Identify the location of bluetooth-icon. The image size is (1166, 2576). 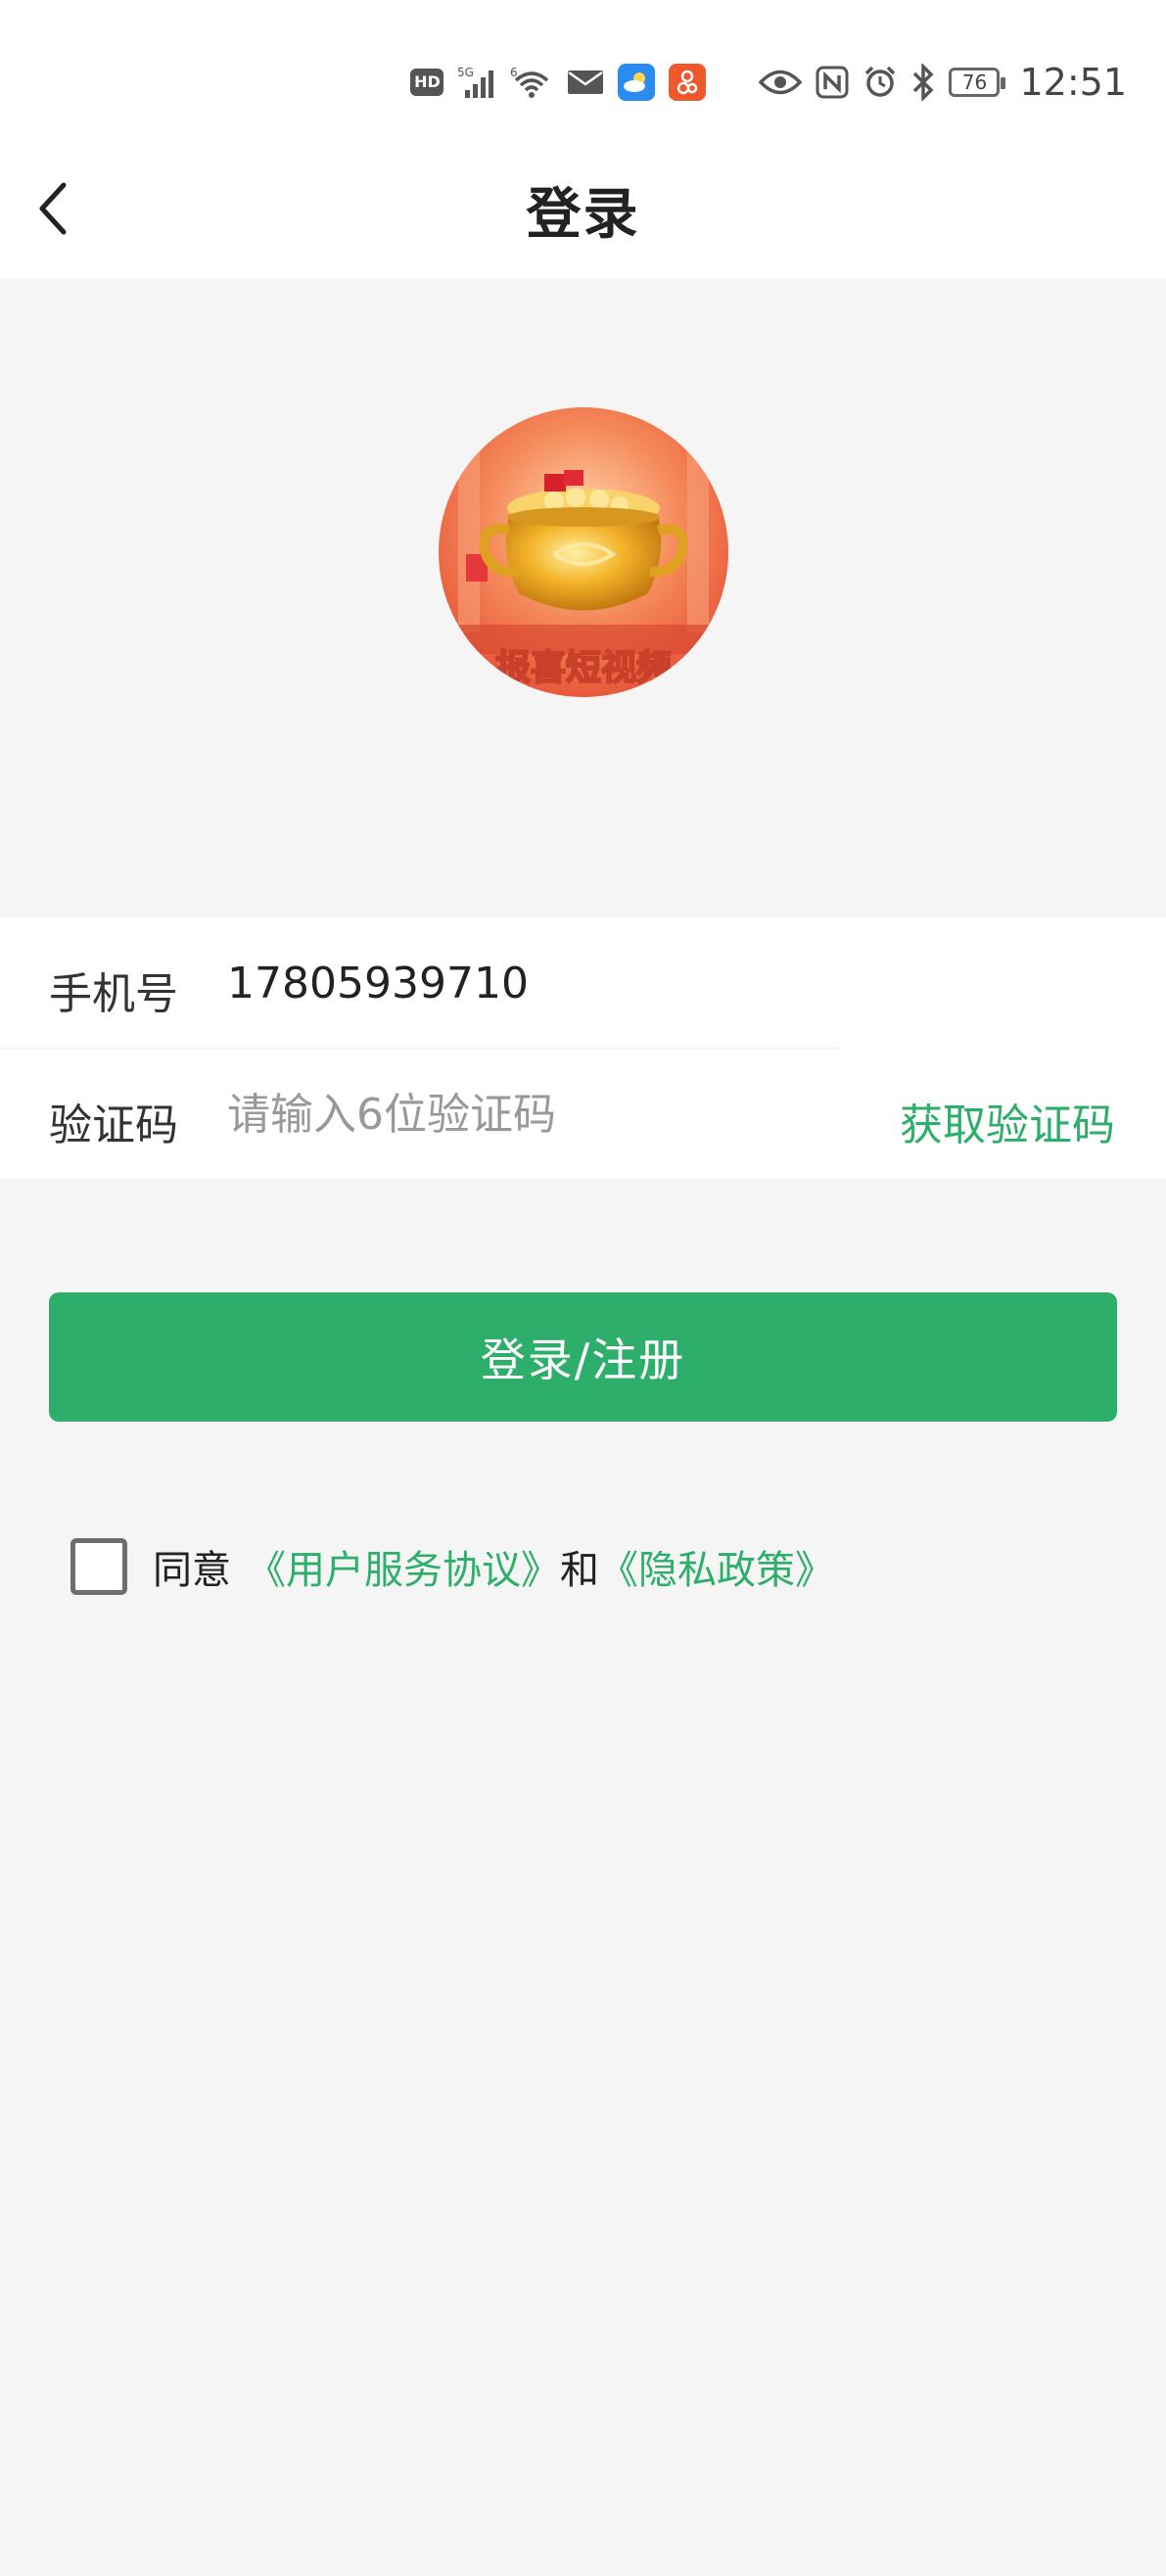
(923, 82).